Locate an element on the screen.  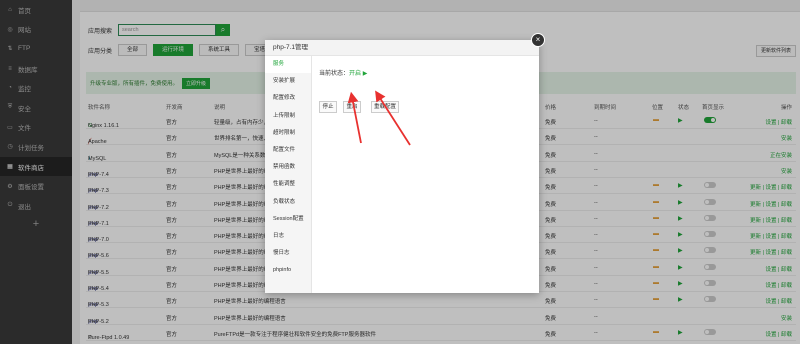
annotation-arrows is located at coordinates (379, 118).